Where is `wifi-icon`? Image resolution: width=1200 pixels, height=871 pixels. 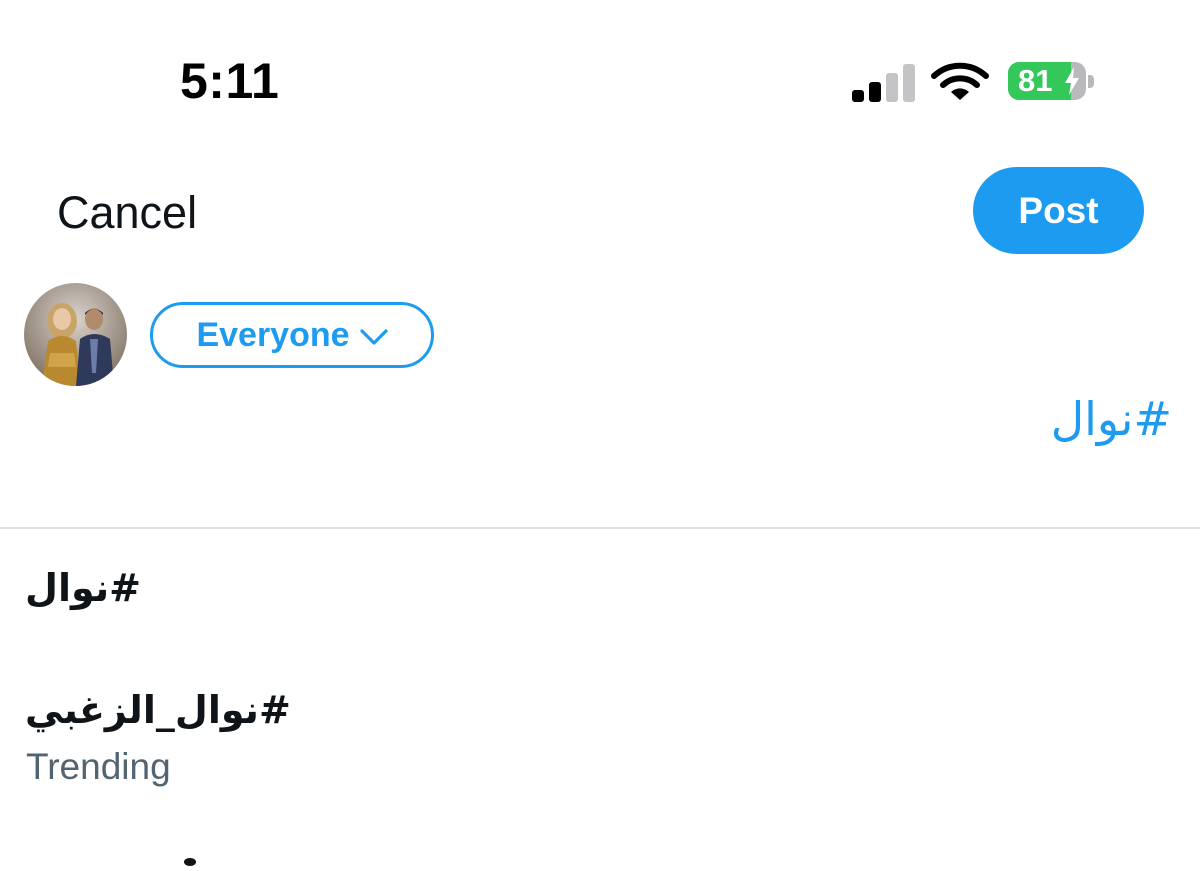
wifi-icon is located at coordinates (960, 82).